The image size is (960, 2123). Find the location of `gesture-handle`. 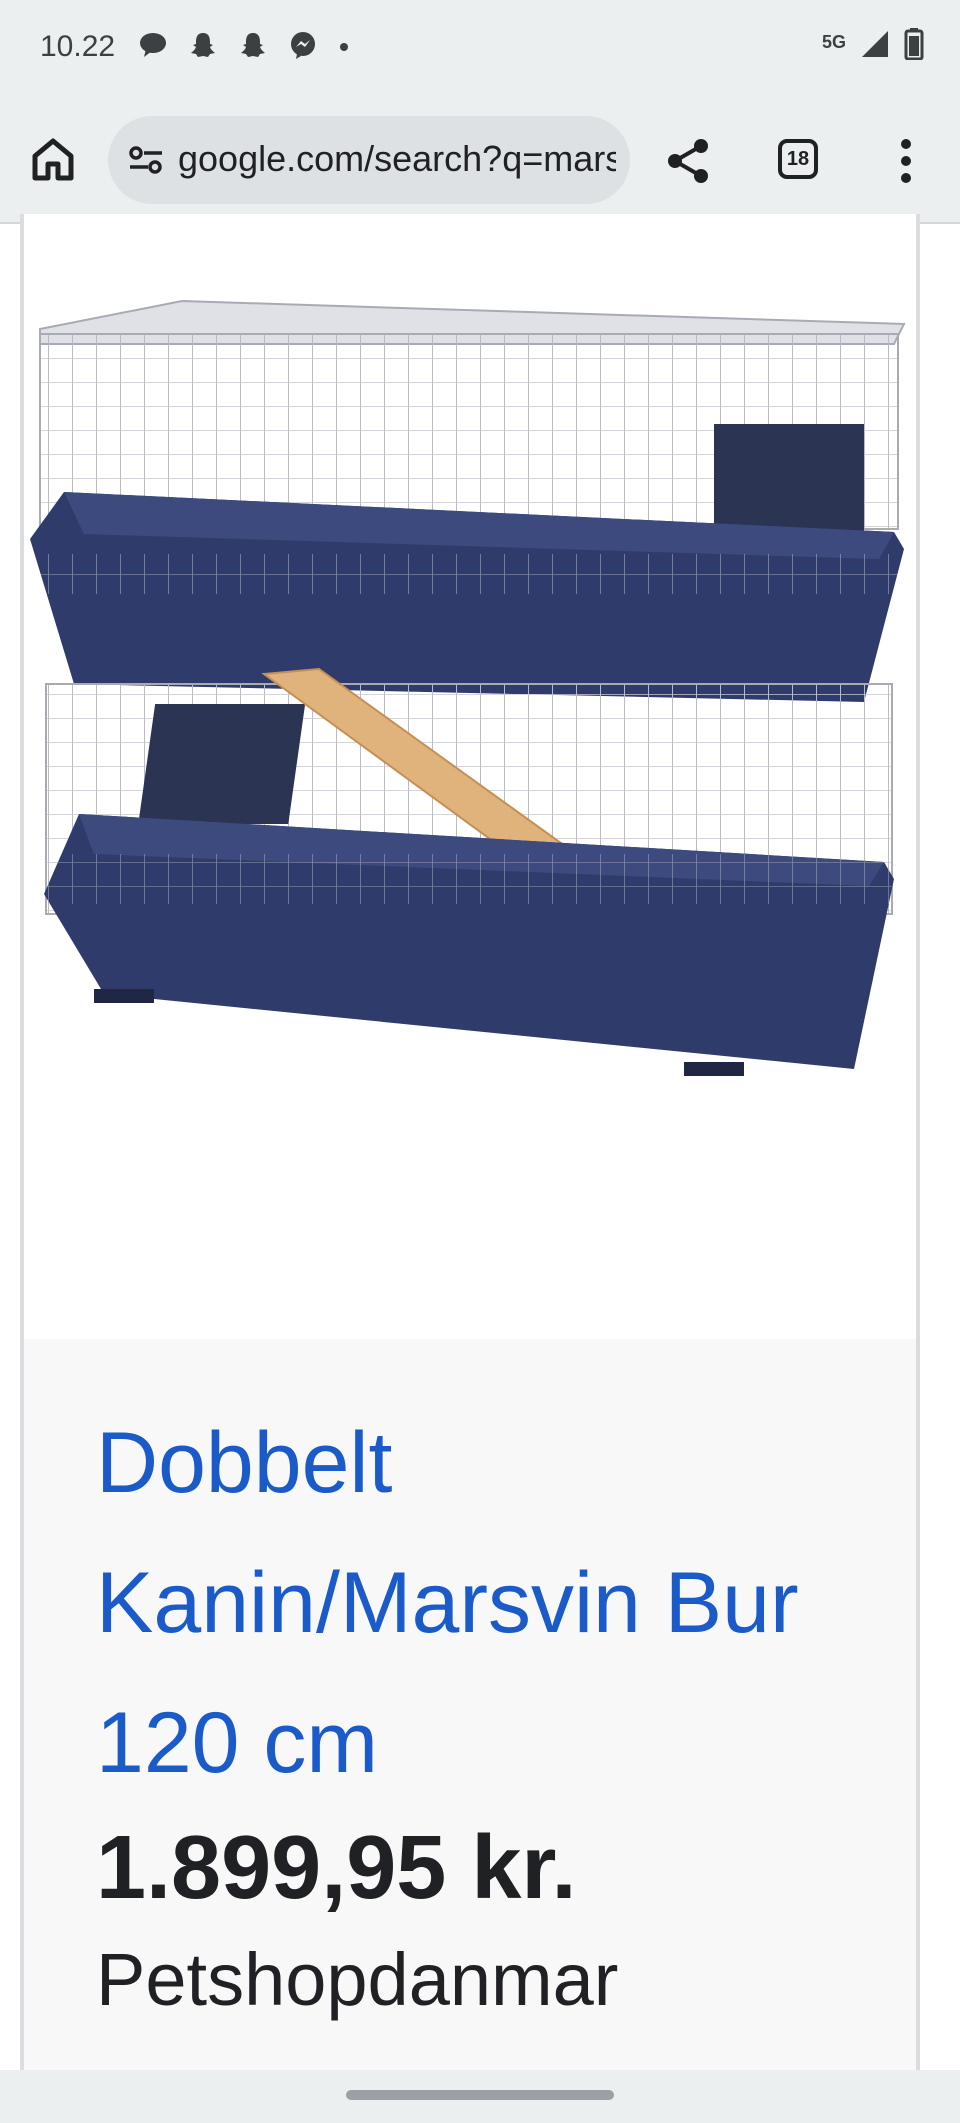

gesture-handle is located at coordinates (480, 2095).